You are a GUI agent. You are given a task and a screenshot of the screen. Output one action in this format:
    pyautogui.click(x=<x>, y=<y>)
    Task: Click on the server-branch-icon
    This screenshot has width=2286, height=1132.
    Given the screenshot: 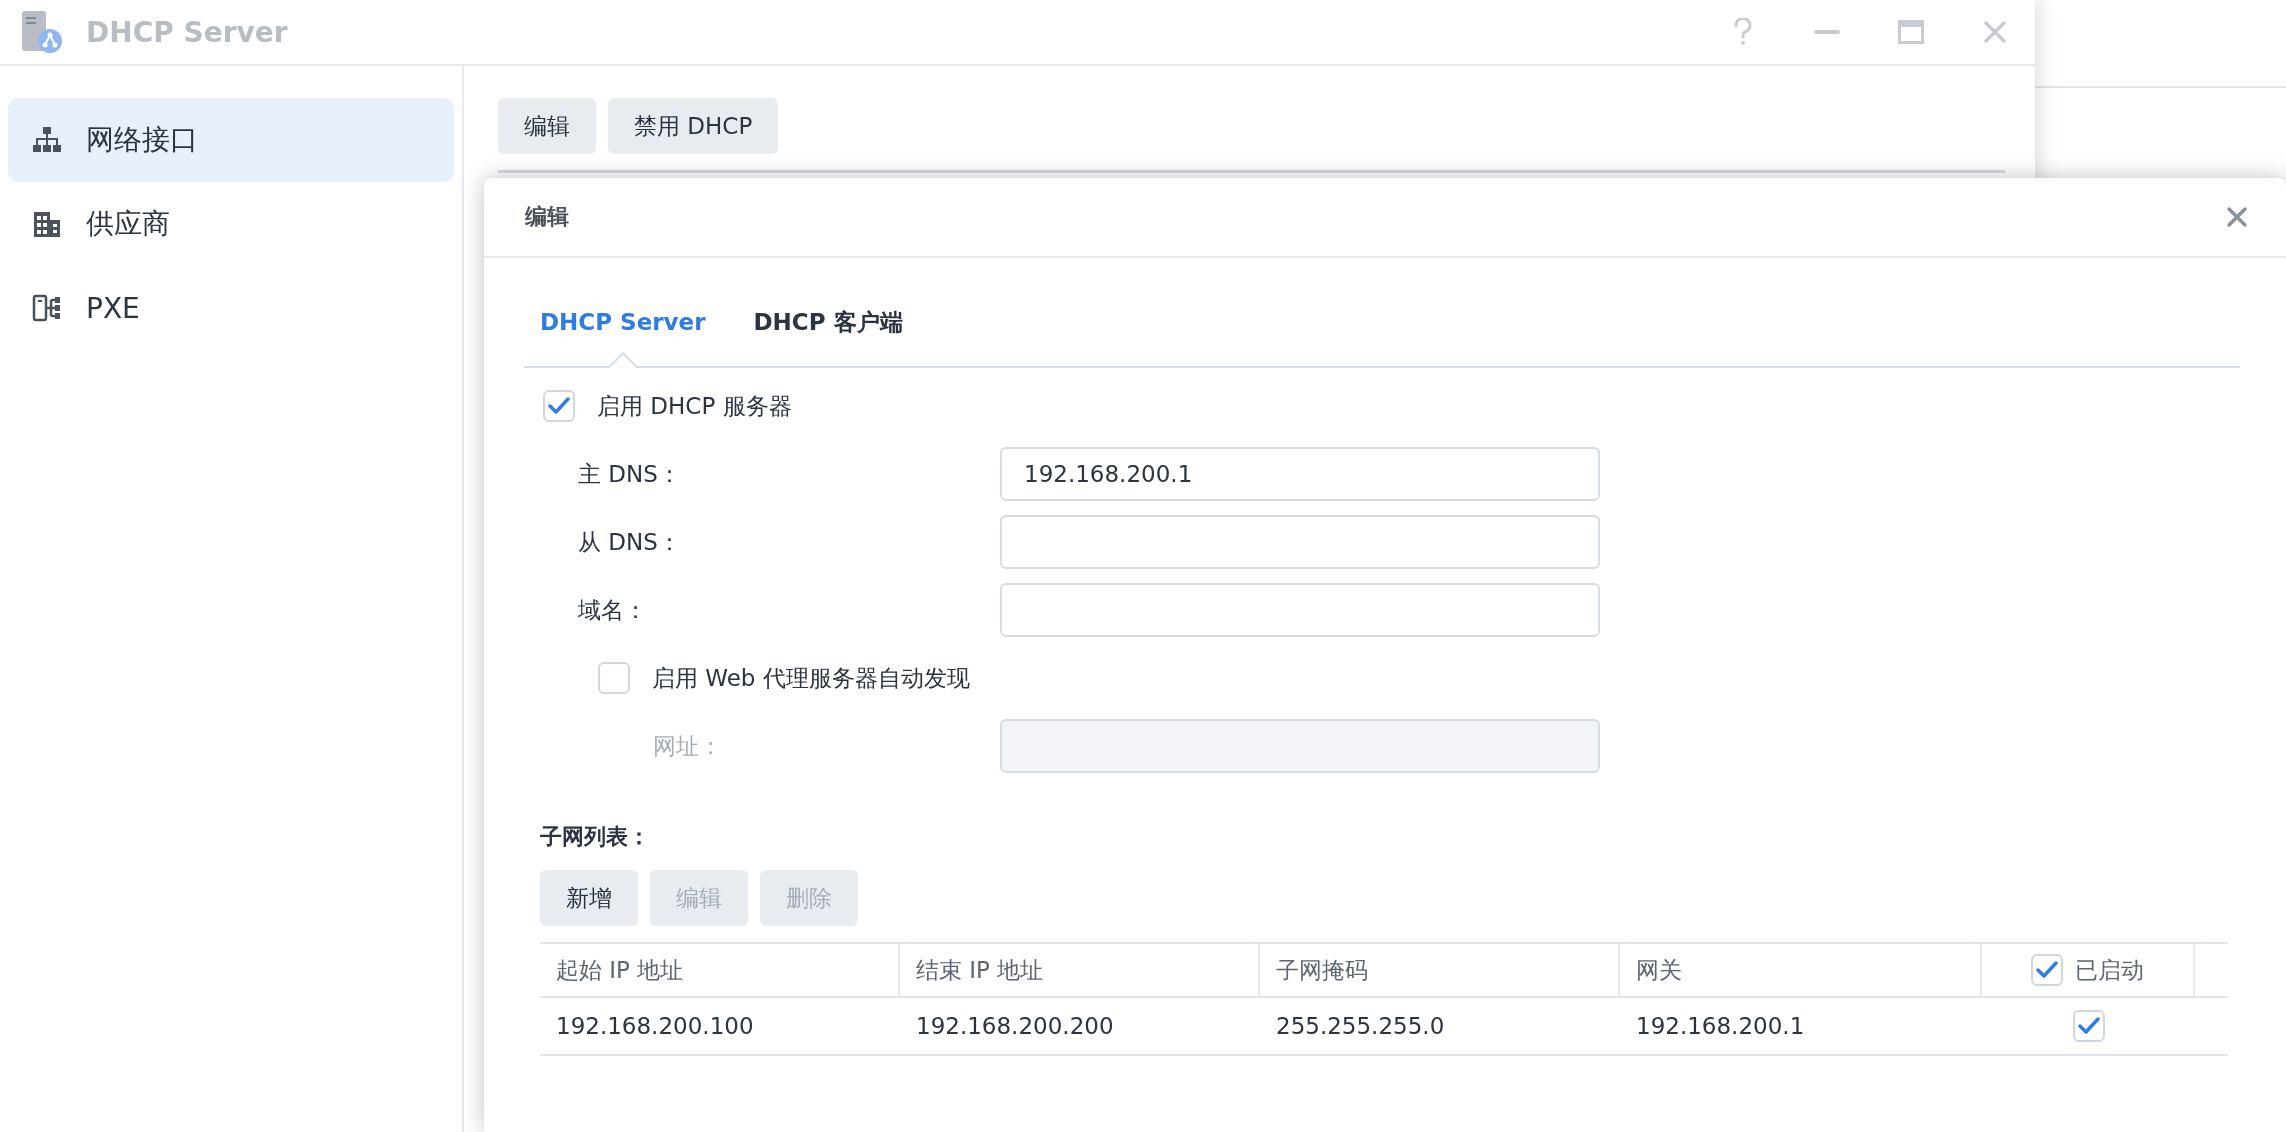 What is the action you would take?
    pyautogui.click(x=47, y=308)
    